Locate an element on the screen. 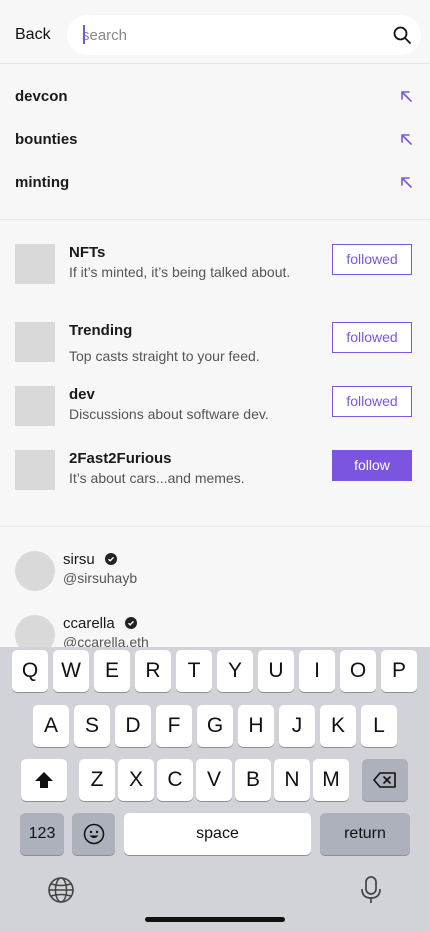 Image resolution: width=430 pixels, height=932 pixels. key-t: T is located at coordinates (194, 671).